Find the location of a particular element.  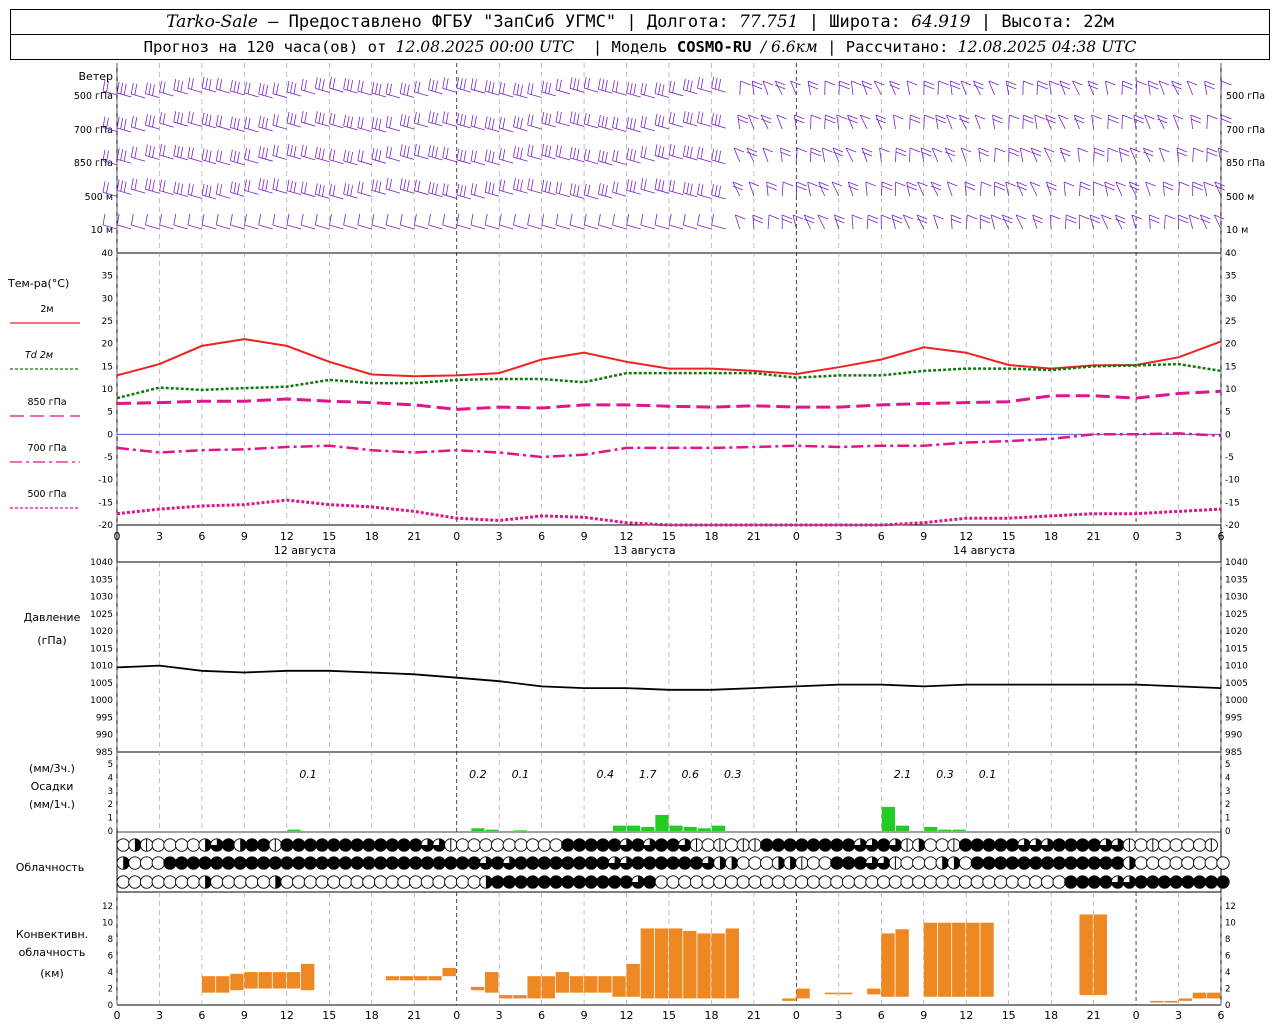

temp-legend-label: 700 гПа is located at coordinates (46, 448).